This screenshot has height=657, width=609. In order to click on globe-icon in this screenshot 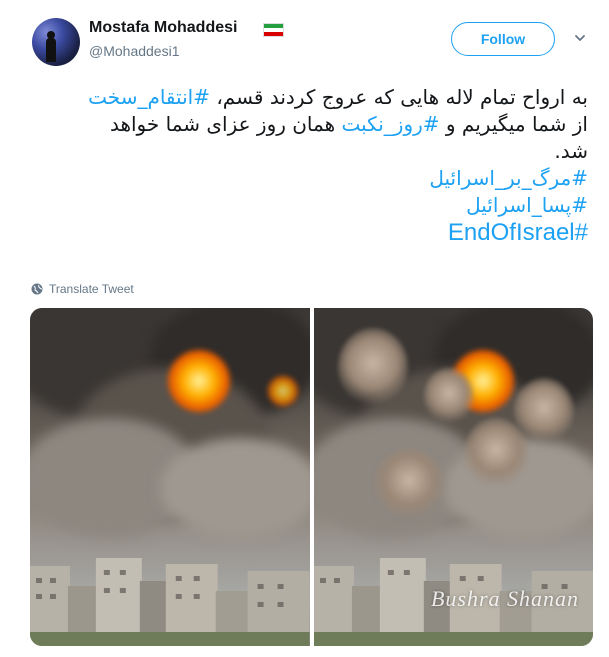, I will do `click(37, 289)`.